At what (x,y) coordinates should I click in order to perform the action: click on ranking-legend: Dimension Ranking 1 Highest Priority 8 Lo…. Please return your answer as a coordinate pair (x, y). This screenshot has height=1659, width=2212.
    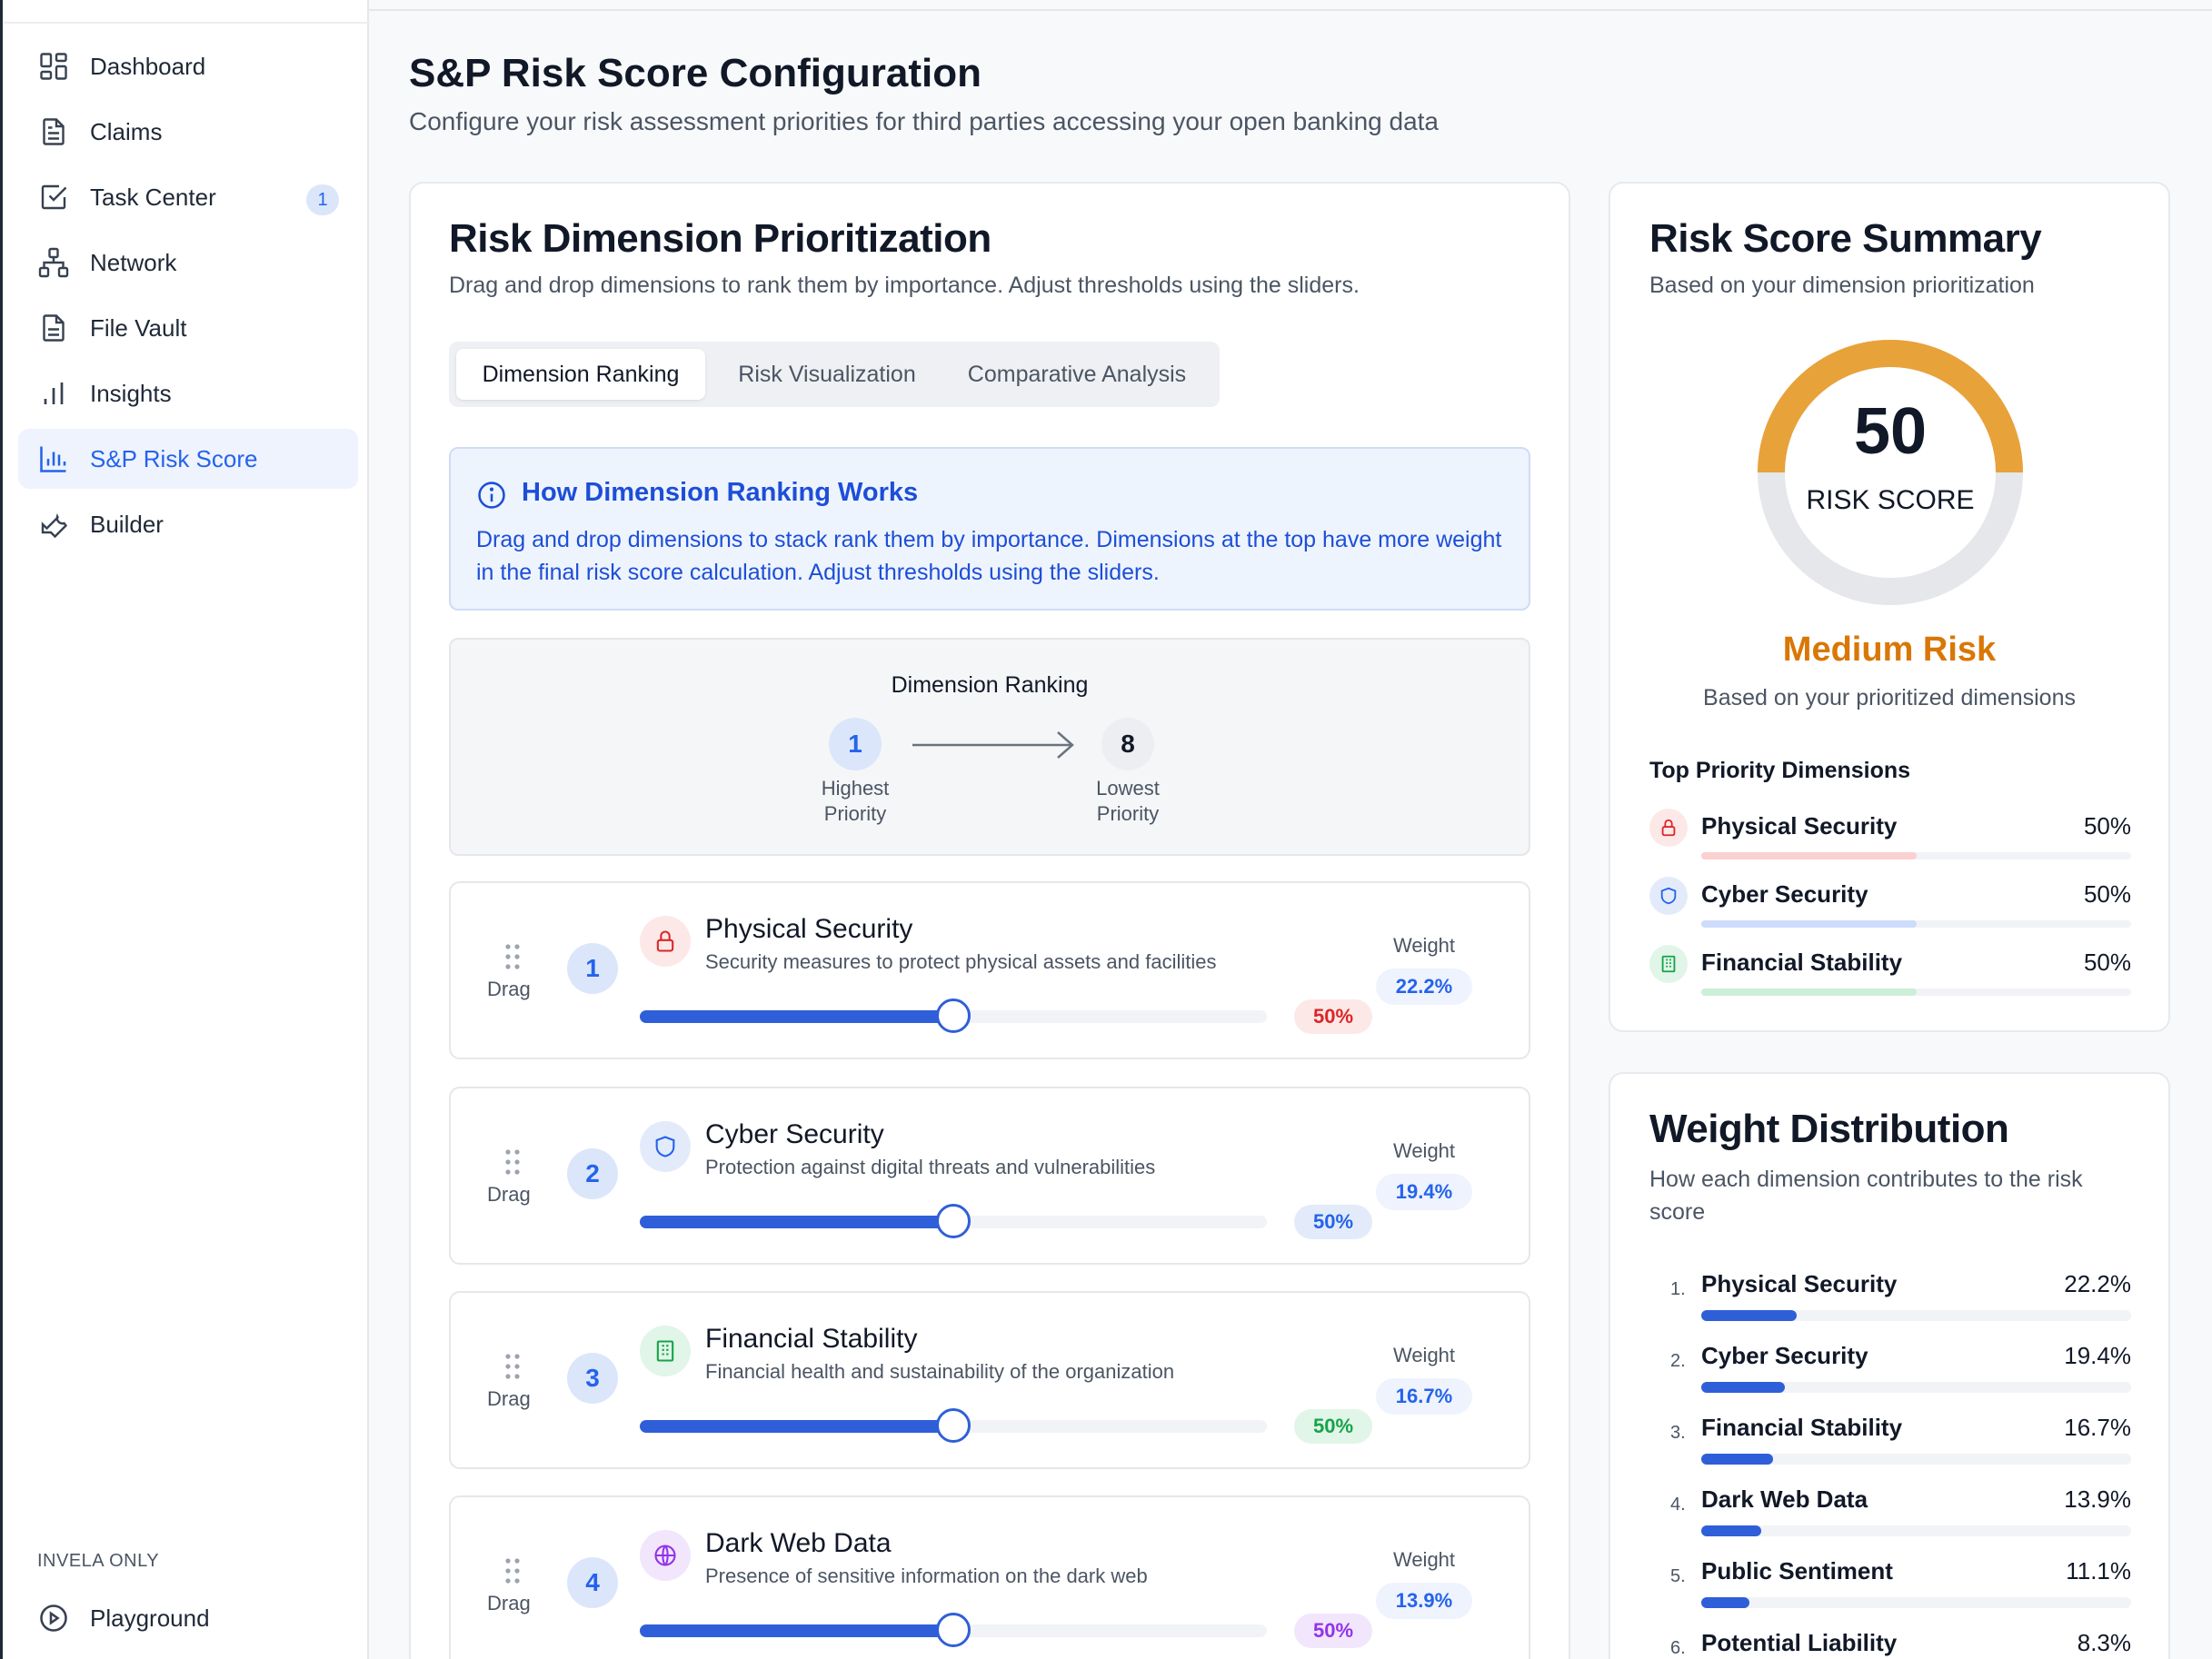
    Looking at the image, I should click on (989, 747).